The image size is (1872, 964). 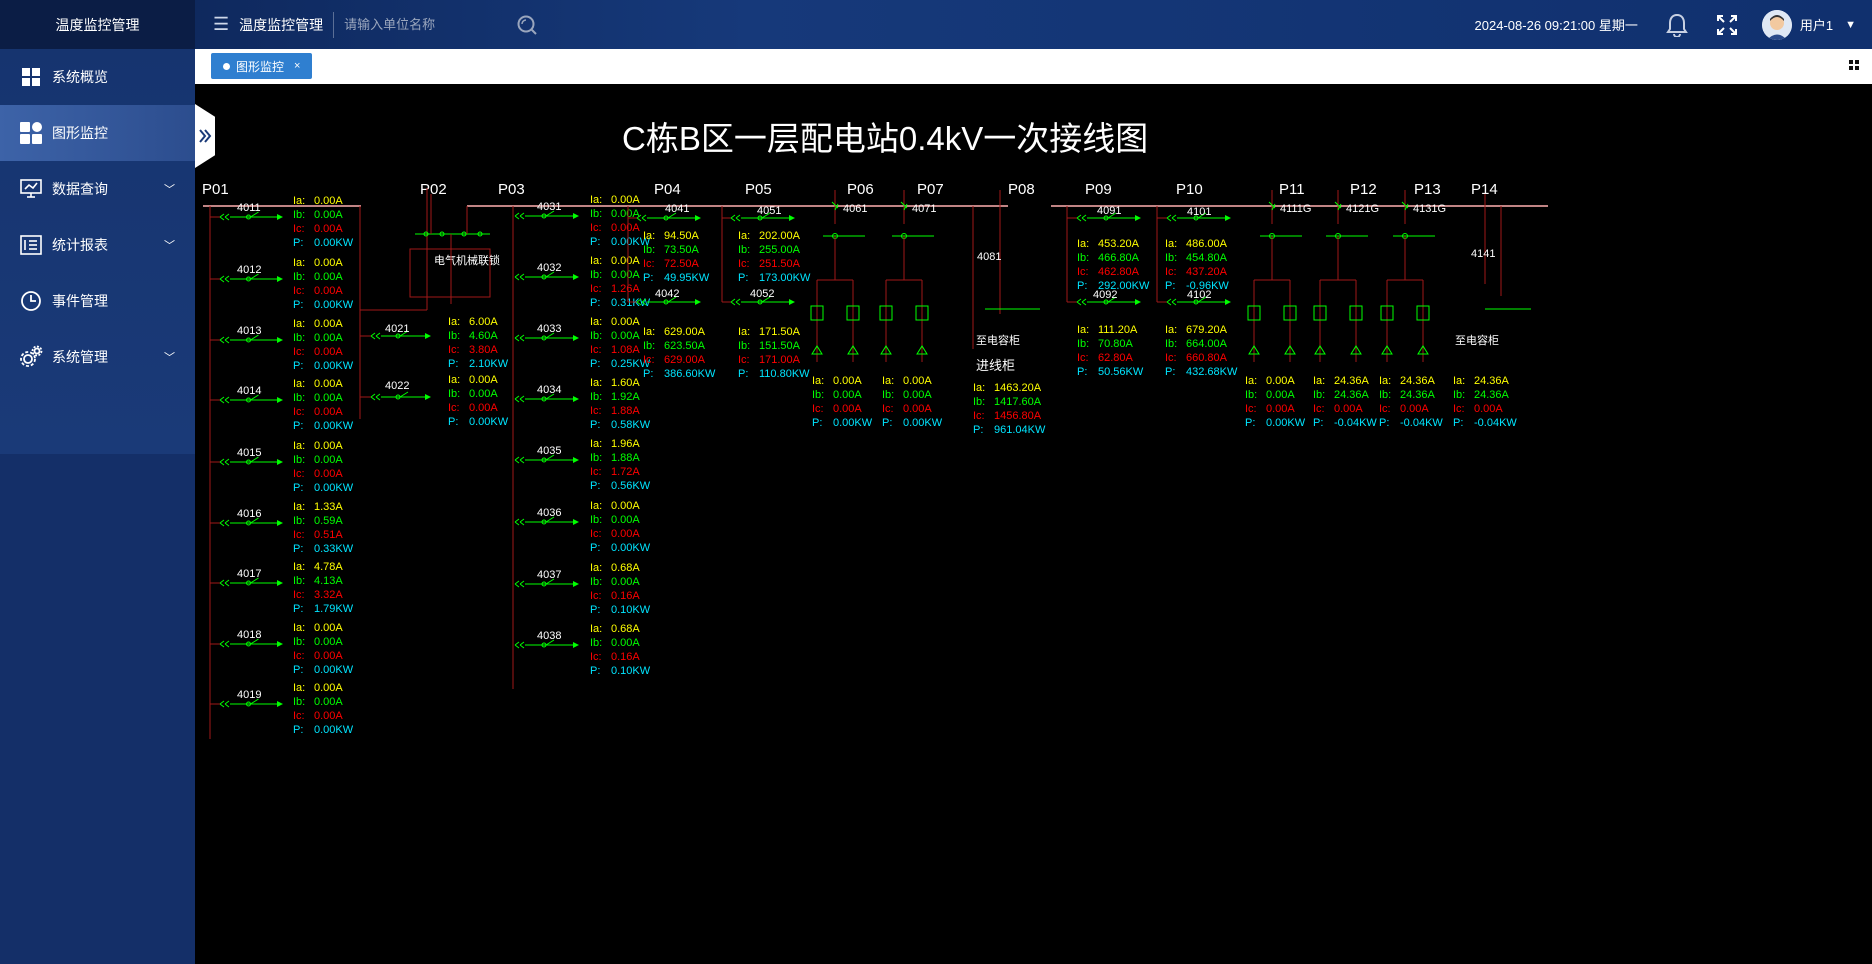 I want to click on readout-value-ic: 62.80A, so click(x=1116, y=358).